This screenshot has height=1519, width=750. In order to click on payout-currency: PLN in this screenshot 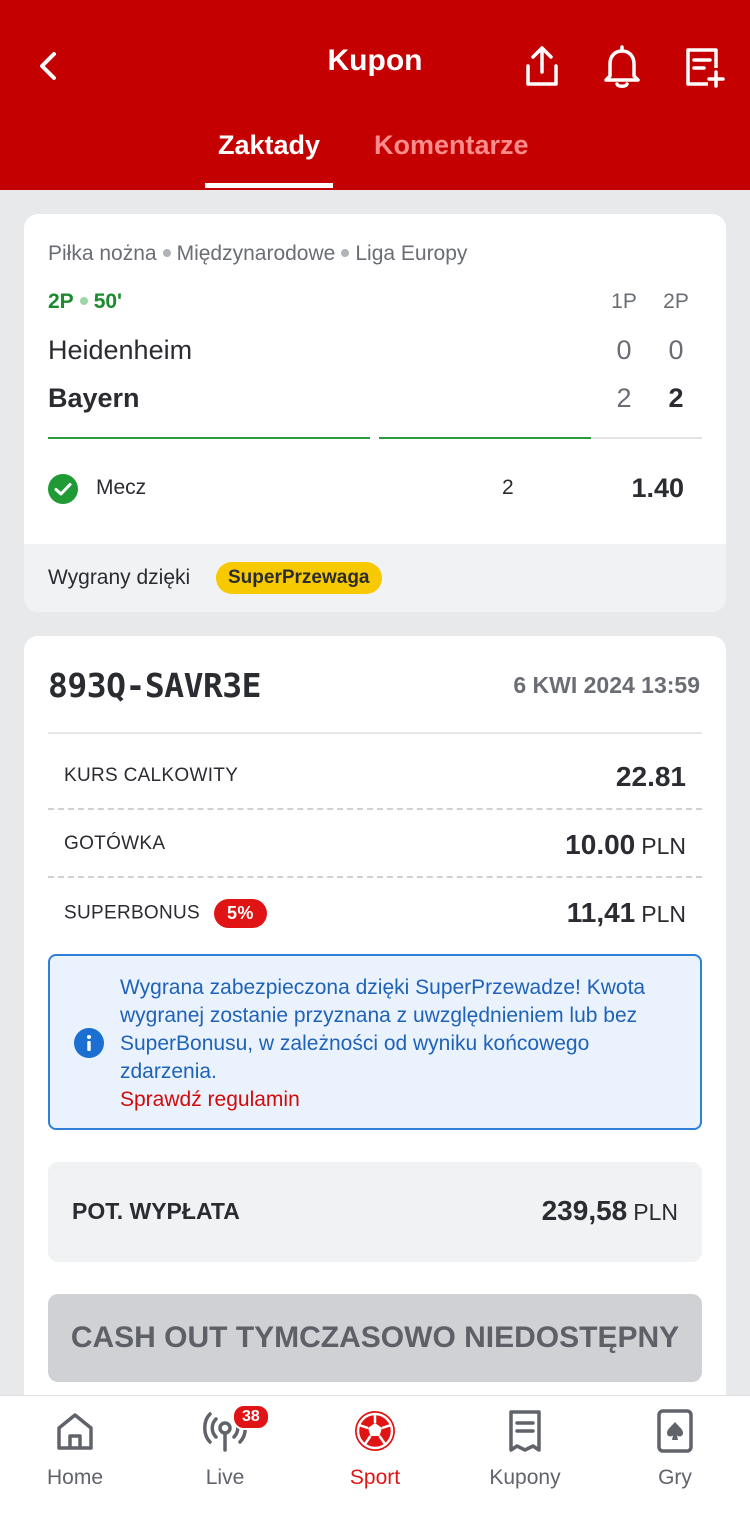, I will do `click(655, 1212)`.